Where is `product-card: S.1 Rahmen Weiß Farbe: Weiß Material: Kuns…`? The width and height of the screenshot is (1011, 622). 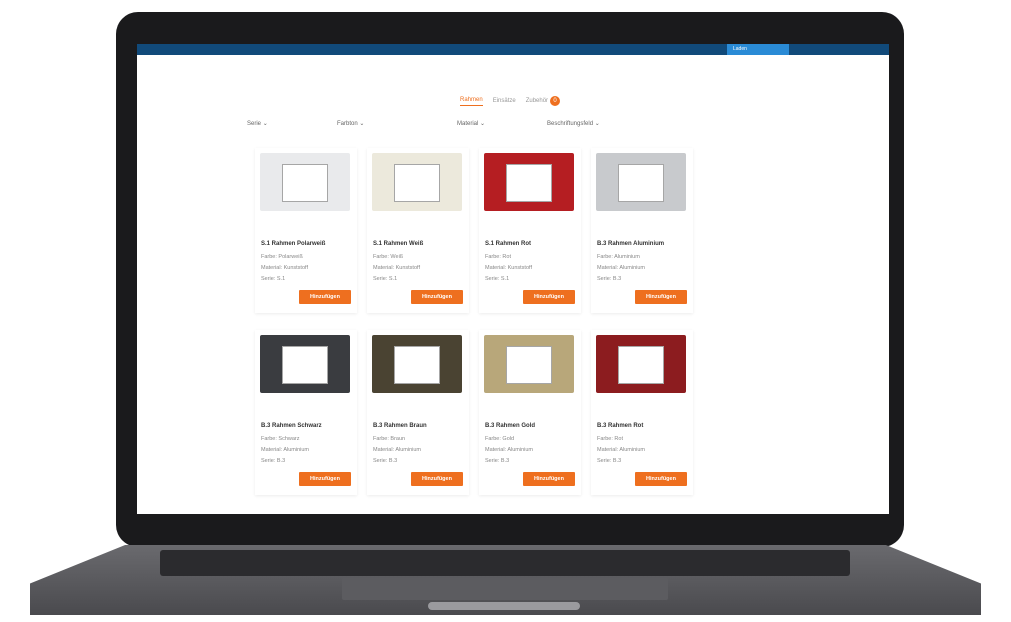
product-card: S.1 Rahmen Weiß Farbe: Weiß Material: Kuns… is located at coordinates (418, 230).